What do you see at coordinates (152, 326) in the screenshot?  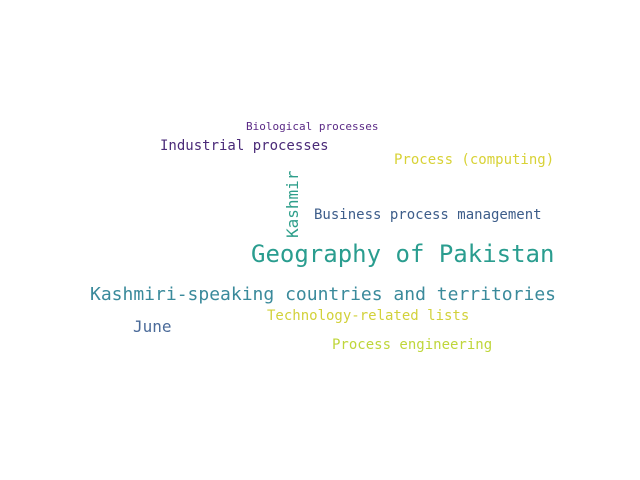 I see `word-june: June` at bounding box center [152, 326].